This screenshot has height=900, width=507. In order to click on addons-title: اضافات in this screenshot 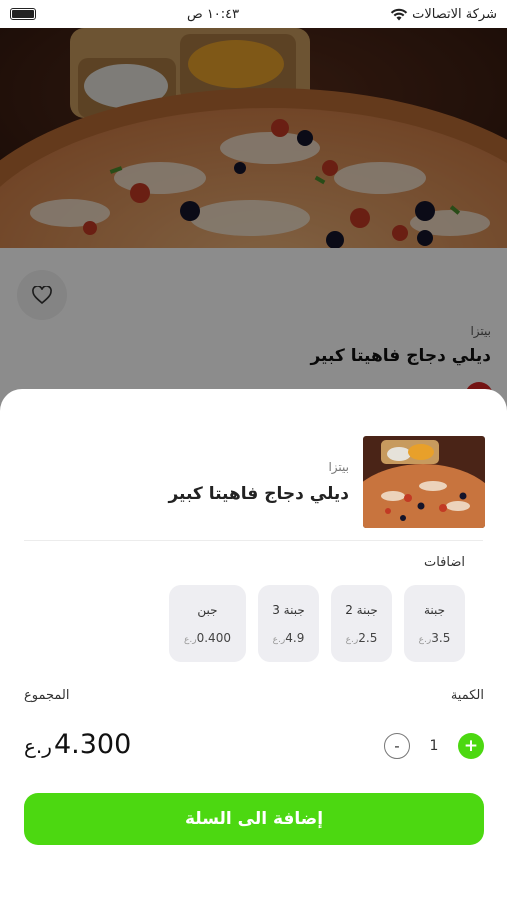, I will do `click(444, 562)`.